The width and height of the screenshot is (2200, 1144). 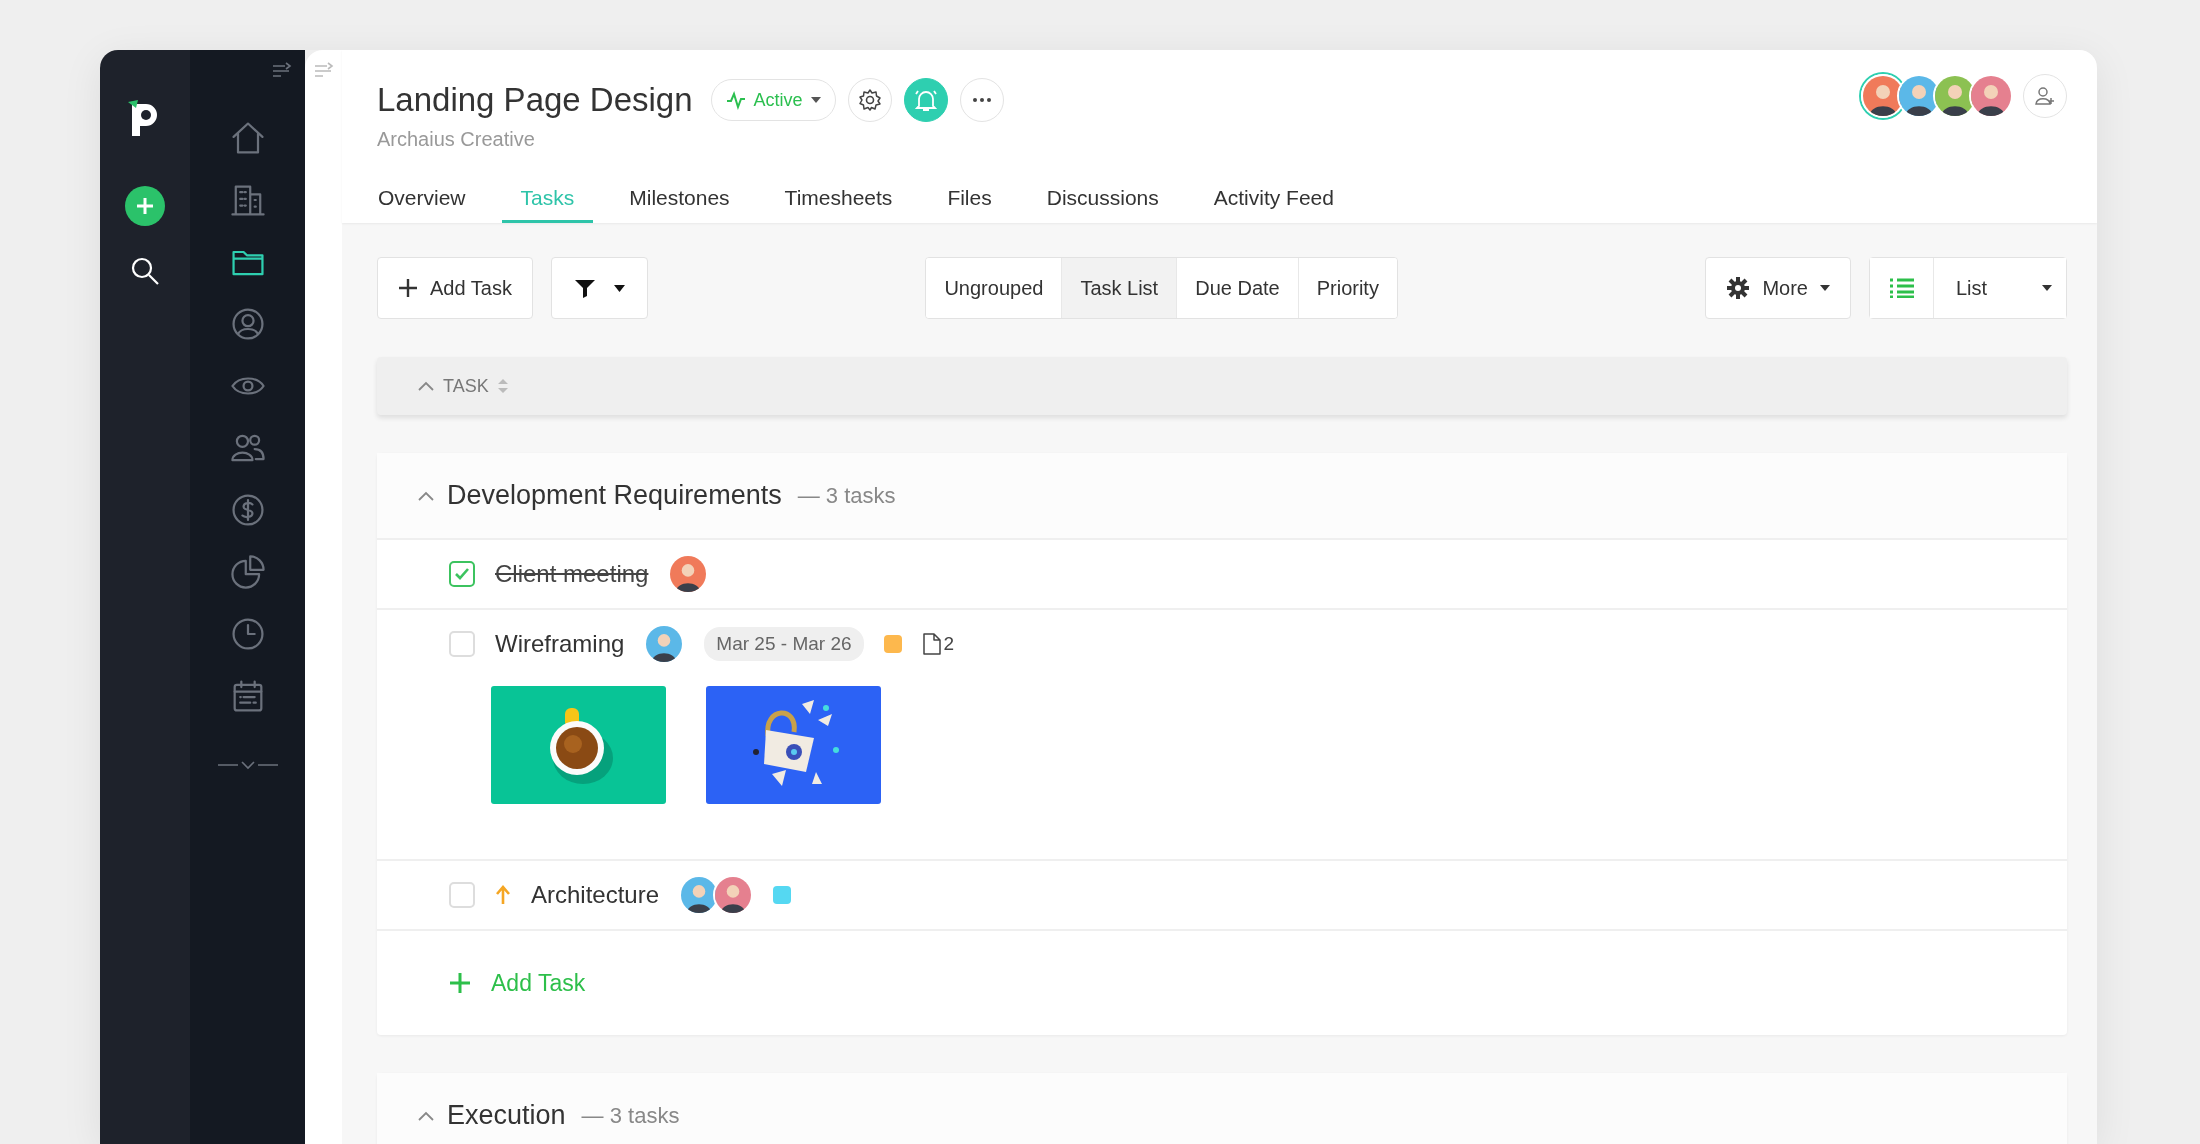 What do you see at coordinates (466, 386) in the screenshot?
I see `column-header: TASK` at bounding box center [466, 386].